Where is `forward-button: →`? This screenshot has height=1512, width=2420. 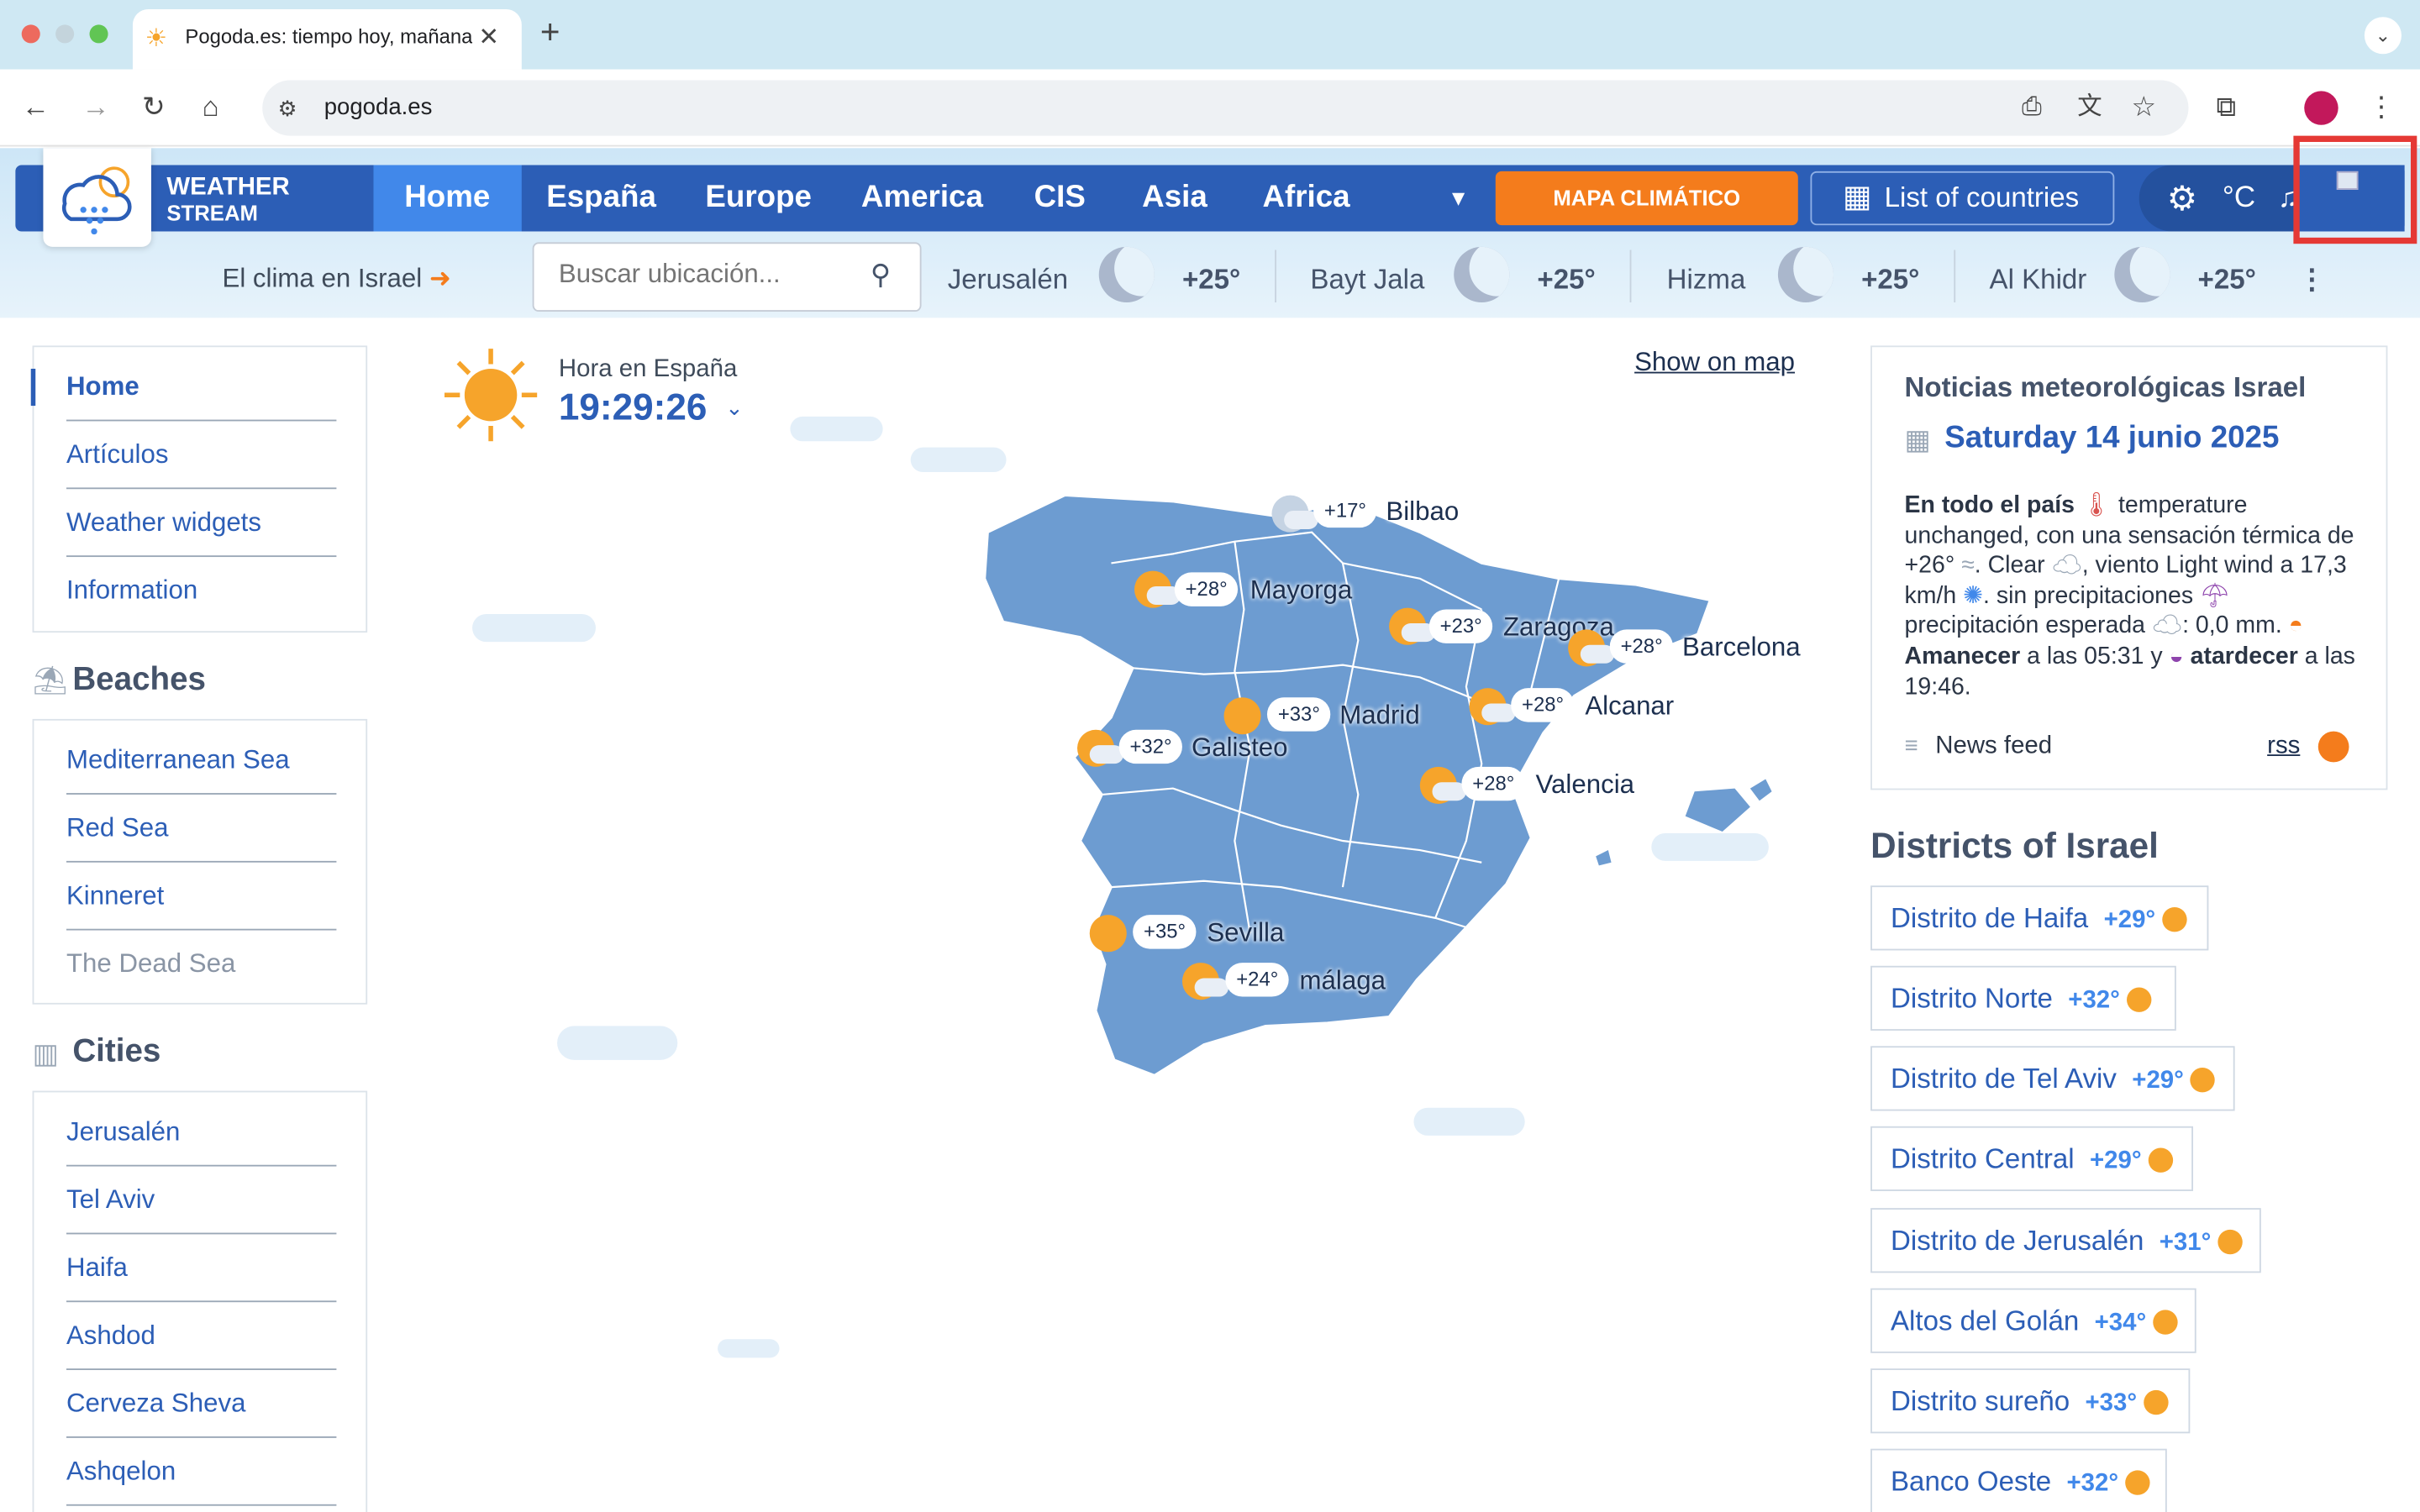
forward-button: → is located at coordinates (96, 106).